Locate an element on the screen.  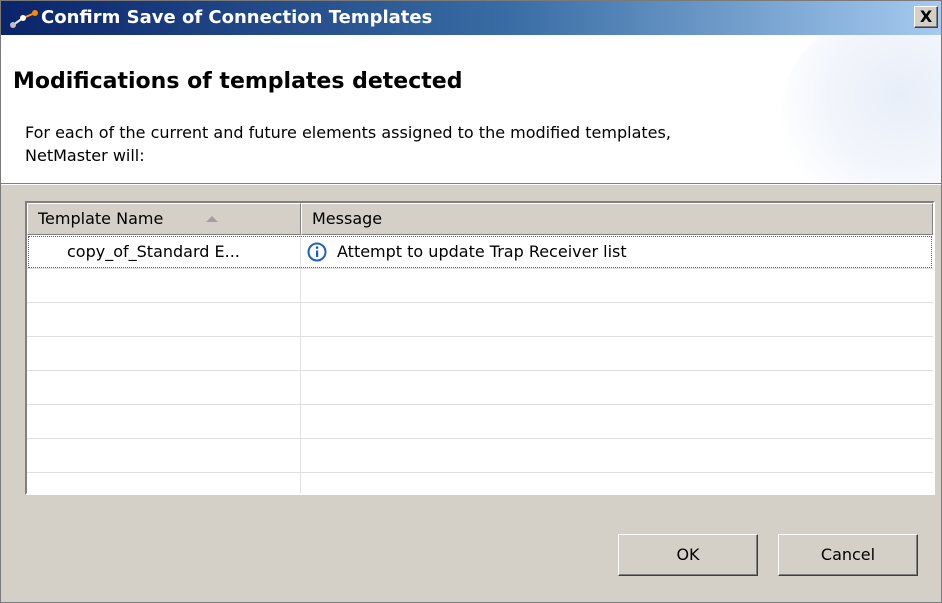
header-title: Modifications of templates detected is located at coordinates (238, 81).